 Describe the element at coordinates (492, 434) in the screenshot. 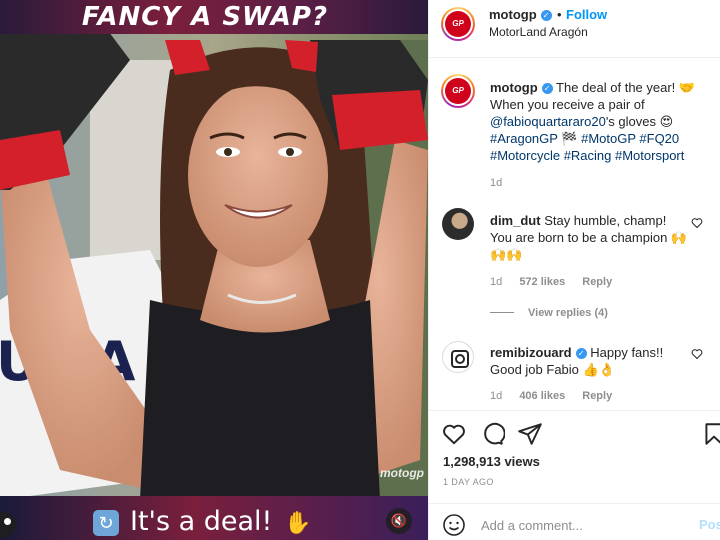

I see `comment-icon` at that location.